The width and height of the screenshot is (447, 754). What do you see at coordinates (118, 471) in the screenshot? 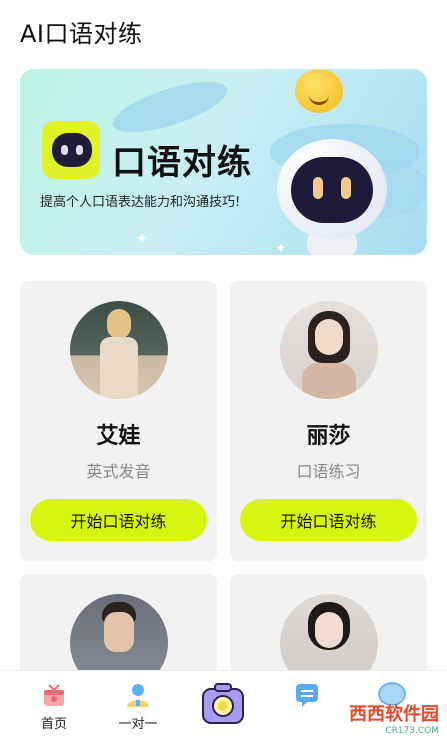
I see `tutor-description: 英式发音` at bounding box center [118, 471].